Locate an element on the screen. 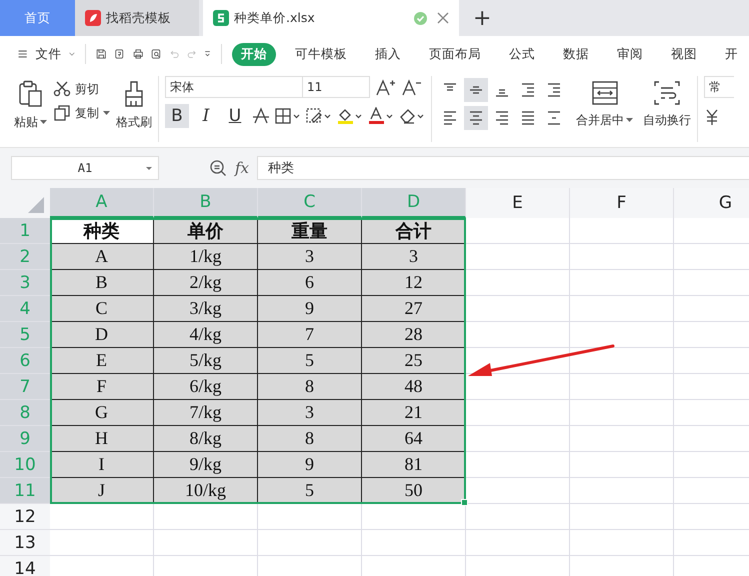 The width and height of the screenshot is (749, 576). font-size-dropdown: 11 is located at coordinates (336, 87).